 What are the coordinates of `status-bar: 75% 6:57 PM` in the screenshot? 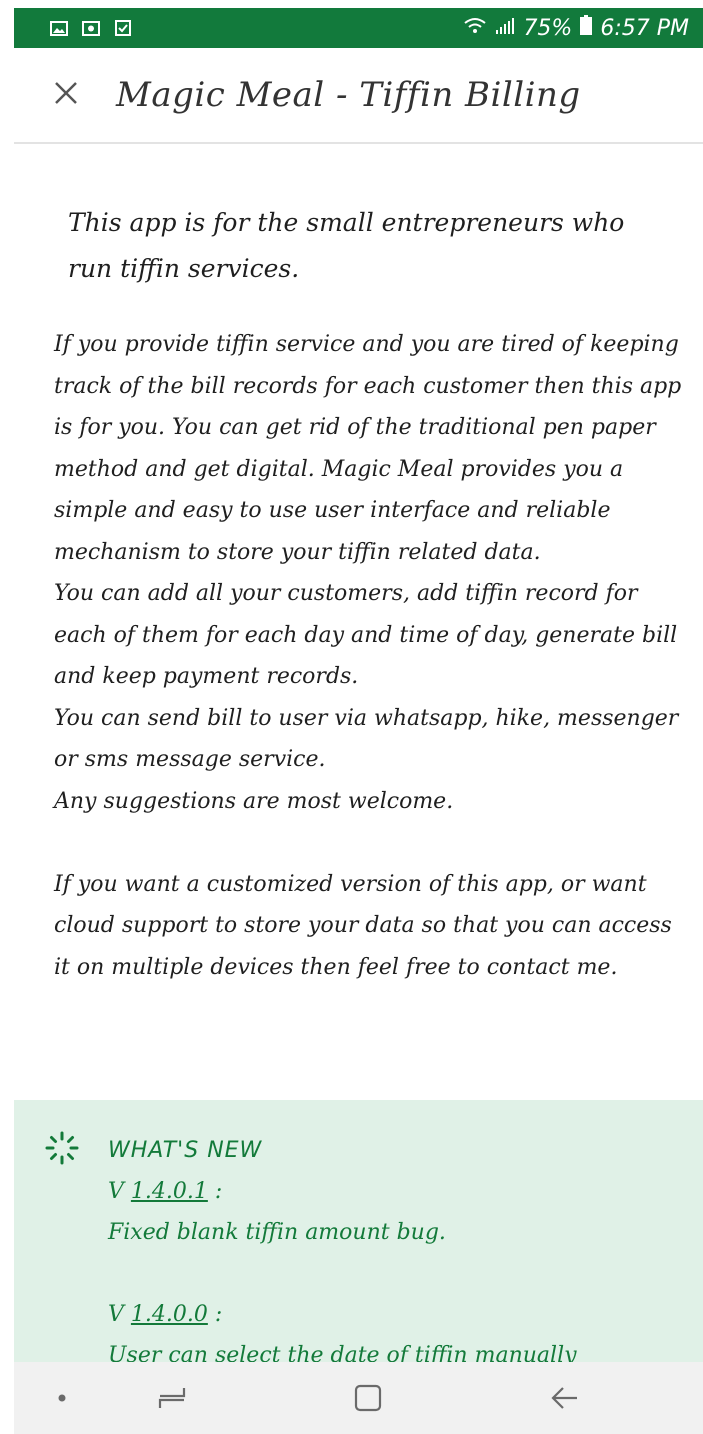 It's located at (358, 28).